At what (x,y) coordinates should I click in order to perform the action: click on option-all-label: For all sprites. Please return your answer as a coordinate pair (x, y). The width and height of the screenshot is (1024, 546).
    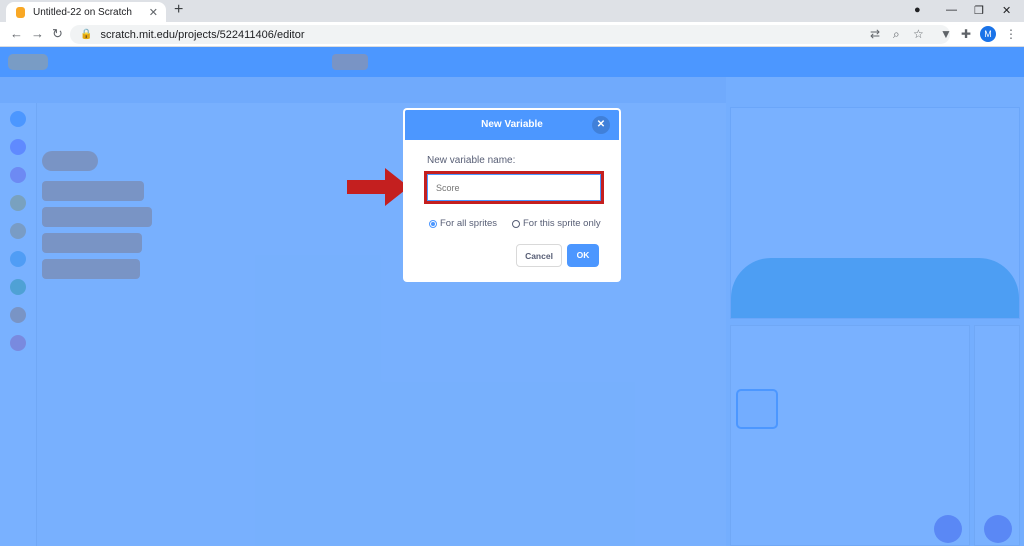
    Looking at the image, I should click on (469, 223).